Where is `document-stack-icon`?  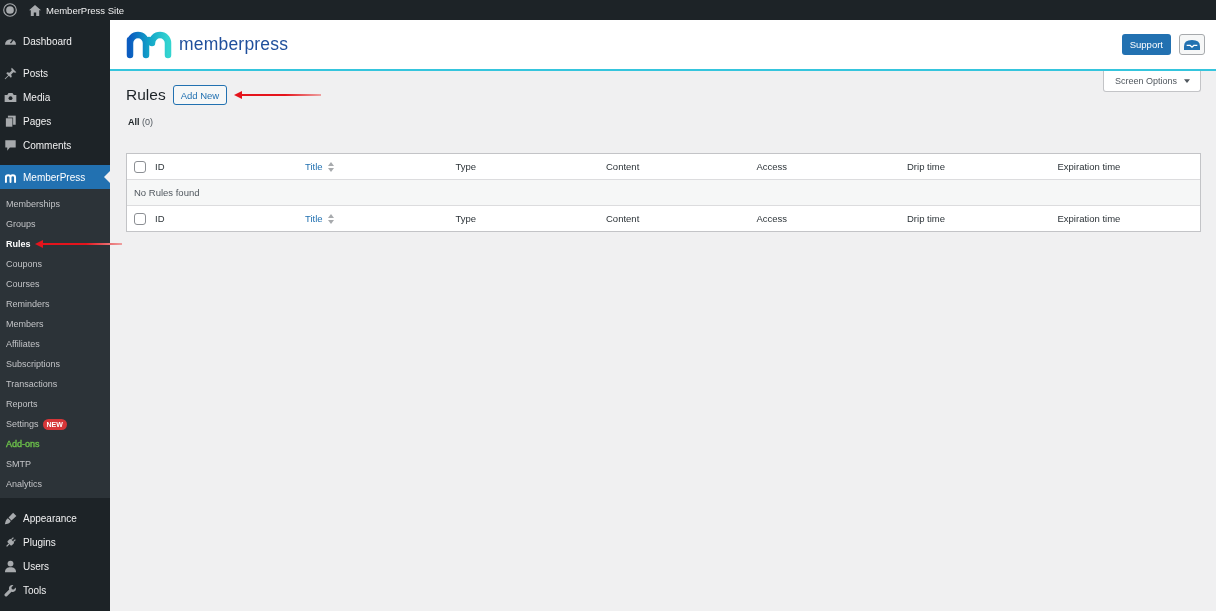
document-stack-icon is located at coordinates (10, 121).